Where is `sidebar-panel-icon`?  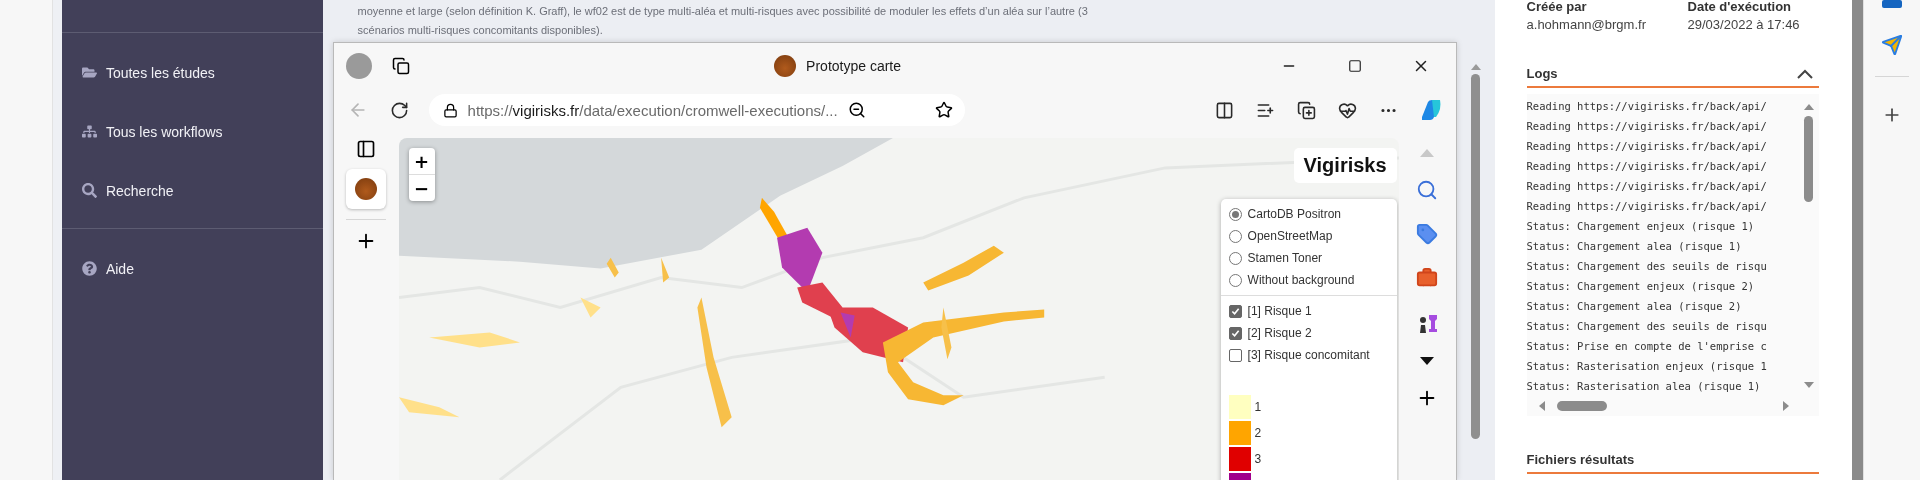
sidebar-panel-icon is located at coordinates (366, 149).